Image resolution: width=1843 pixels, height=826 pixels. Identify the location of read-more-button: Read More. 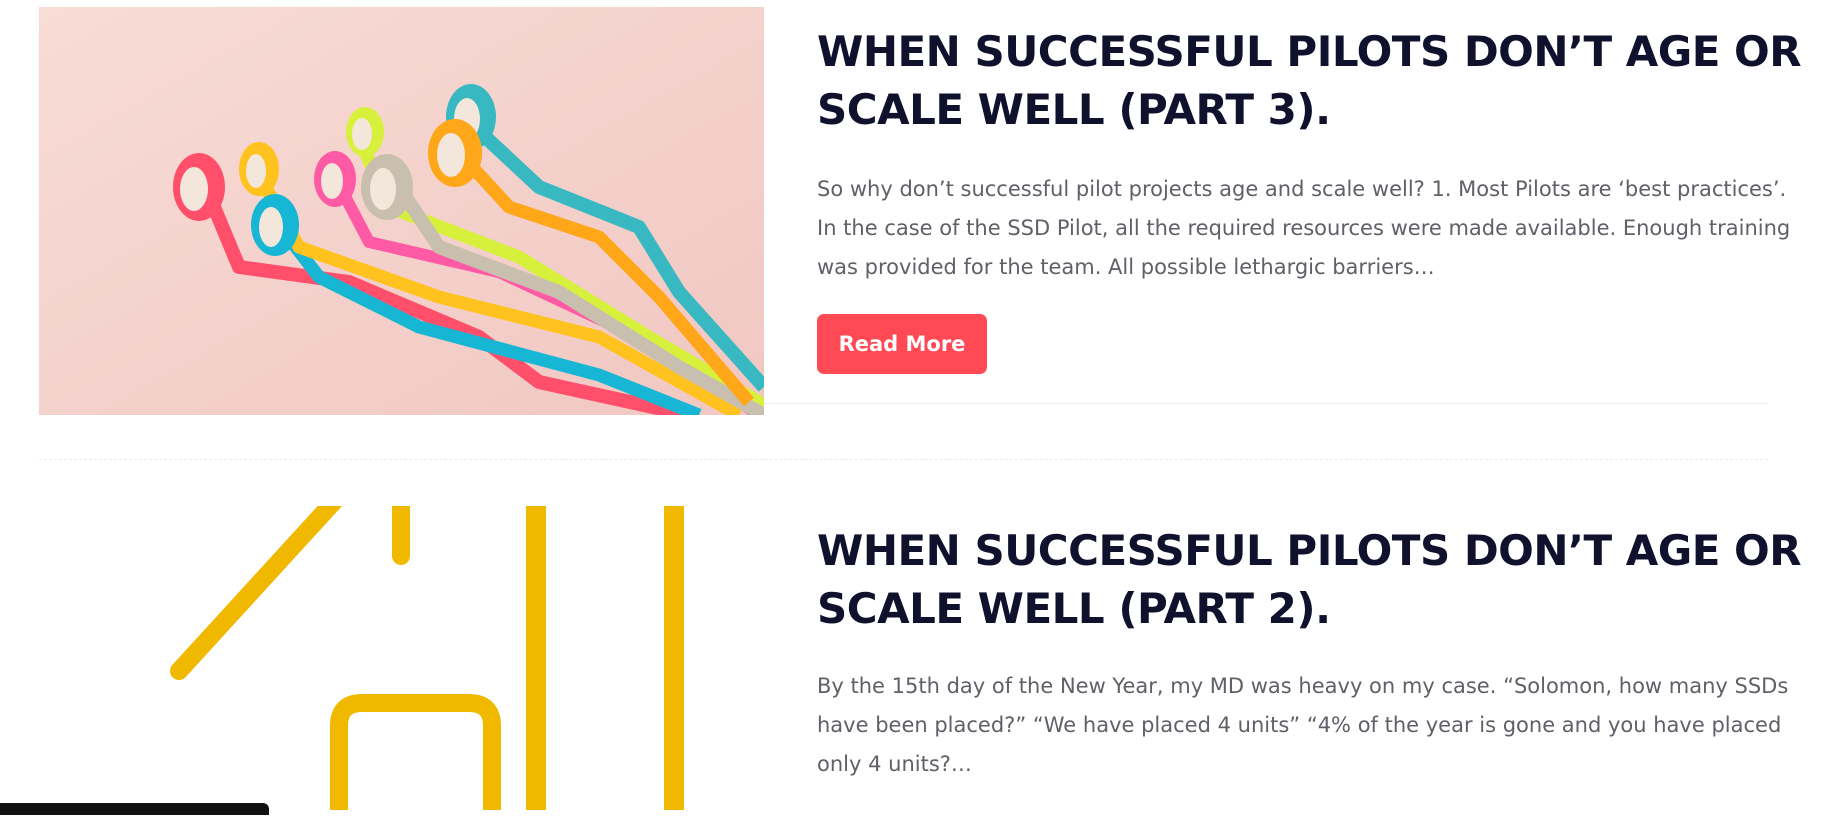
(902, 344).